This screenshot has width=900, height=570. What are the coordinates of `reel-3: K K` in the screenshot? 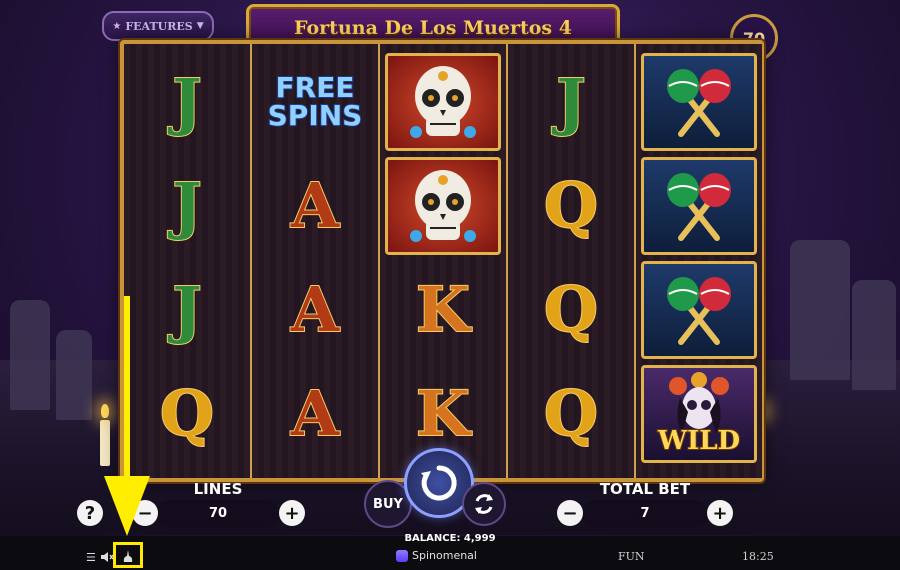 It's located at (443, 261).